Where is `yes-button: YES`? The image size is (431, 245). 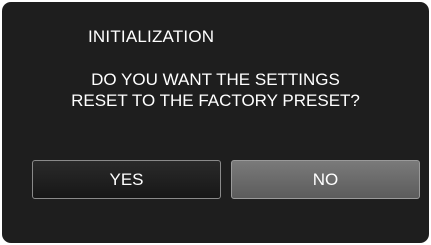
yes-button: YES is located at coordinates (126, 179).